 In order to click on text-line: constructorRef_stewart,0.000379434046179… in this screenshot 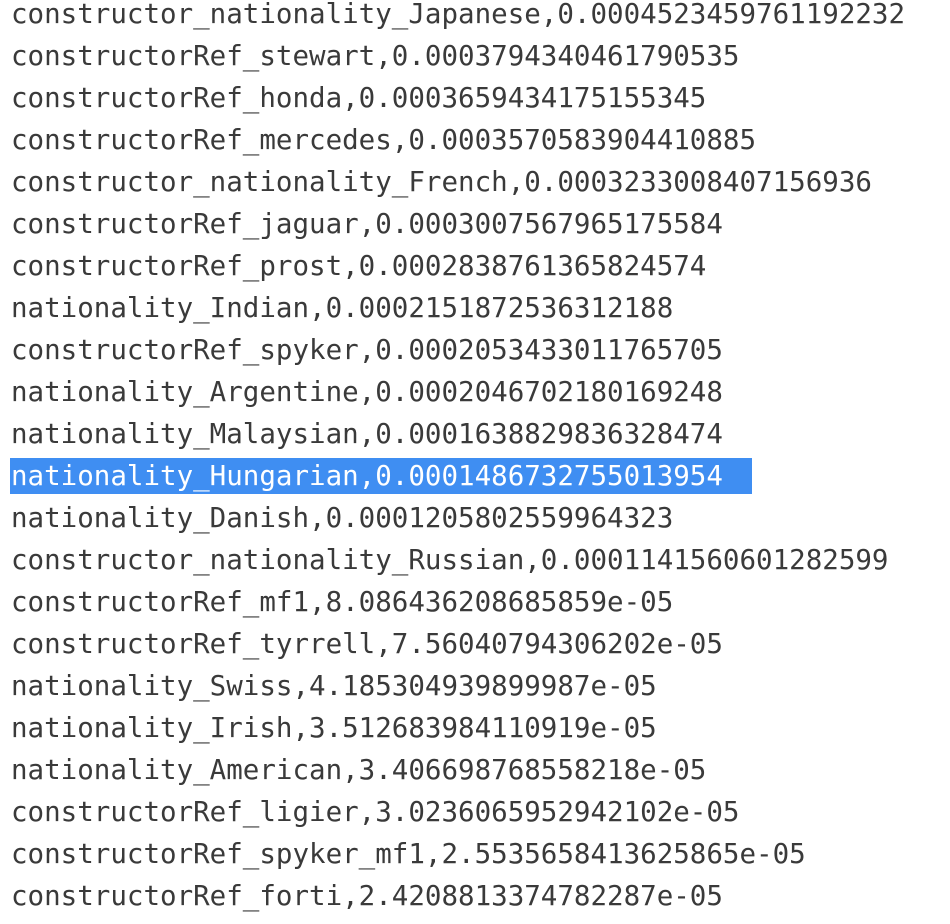, I will do `click(375, 56)`.